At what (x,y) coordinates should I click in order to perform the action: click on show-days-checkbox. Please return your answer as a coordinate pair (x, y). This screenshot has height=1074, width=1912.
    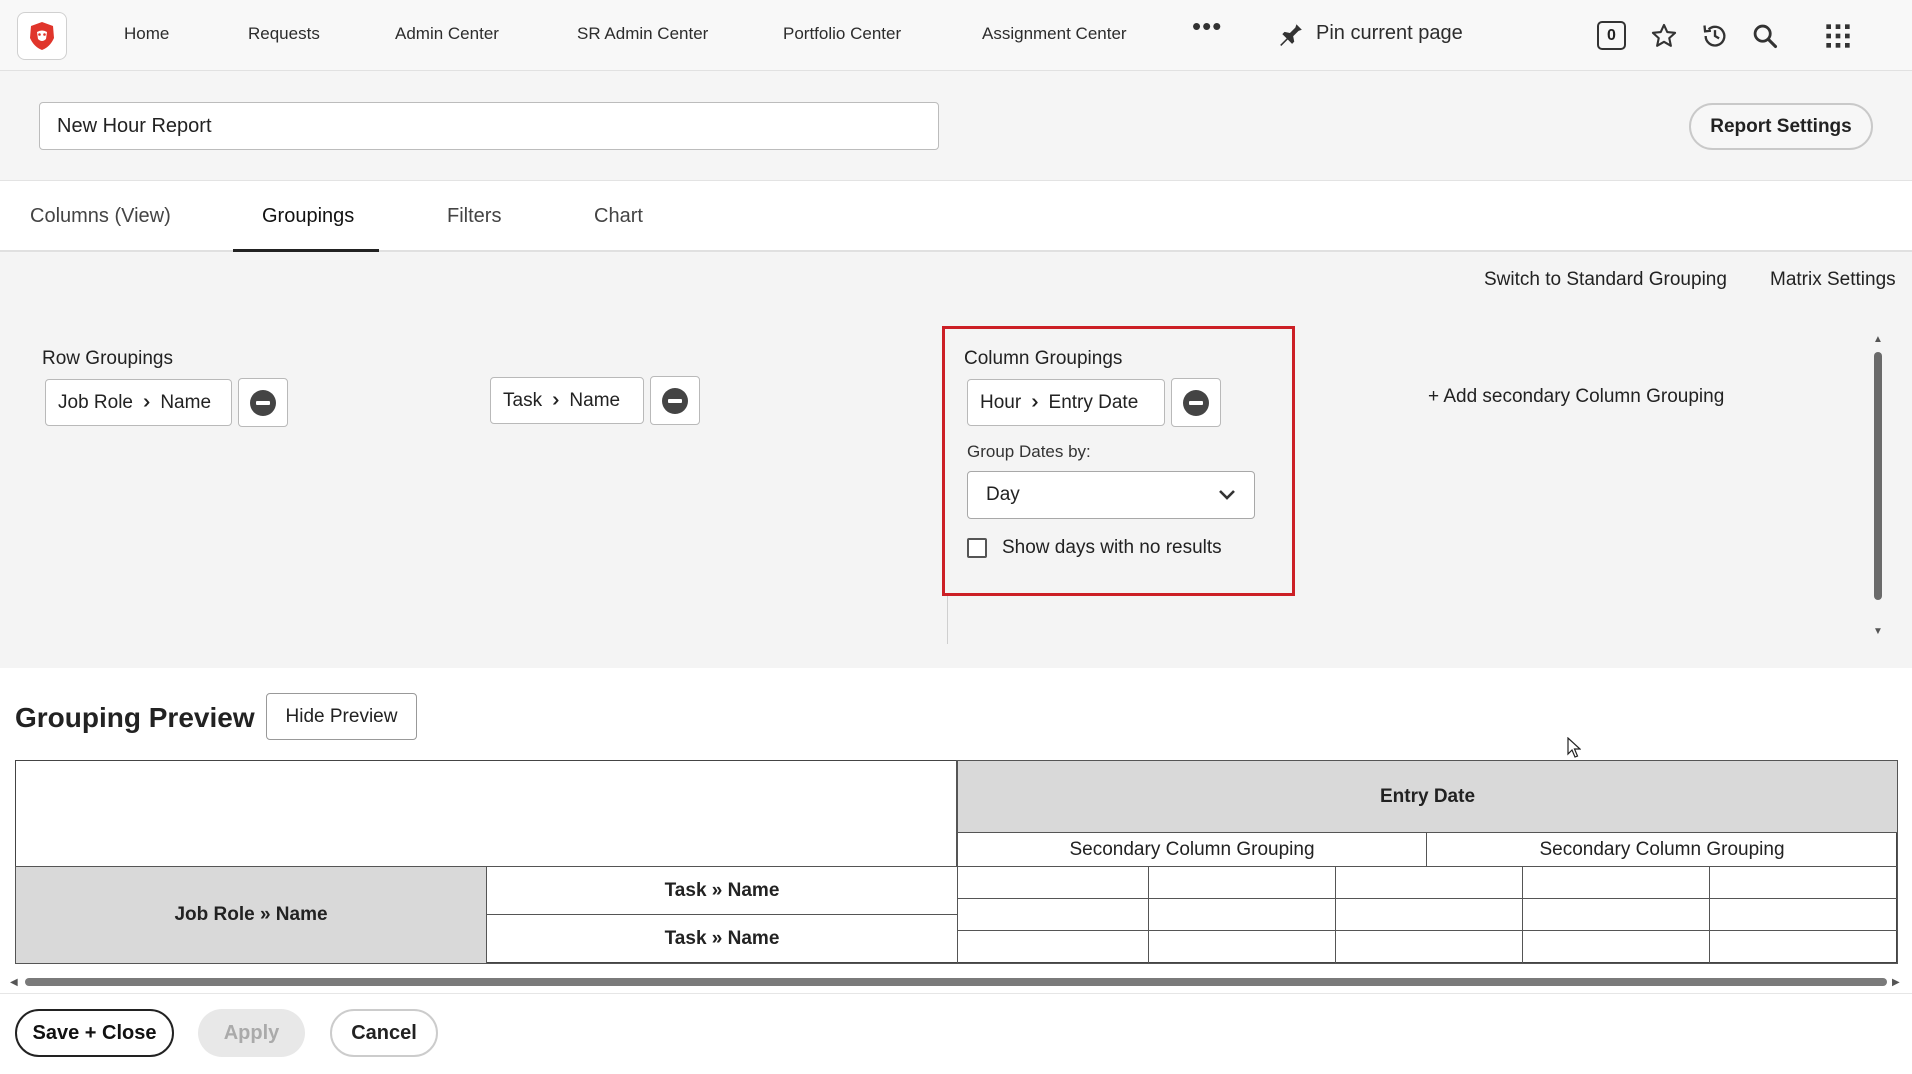
    Looking at the image, I should click on (977, 548).